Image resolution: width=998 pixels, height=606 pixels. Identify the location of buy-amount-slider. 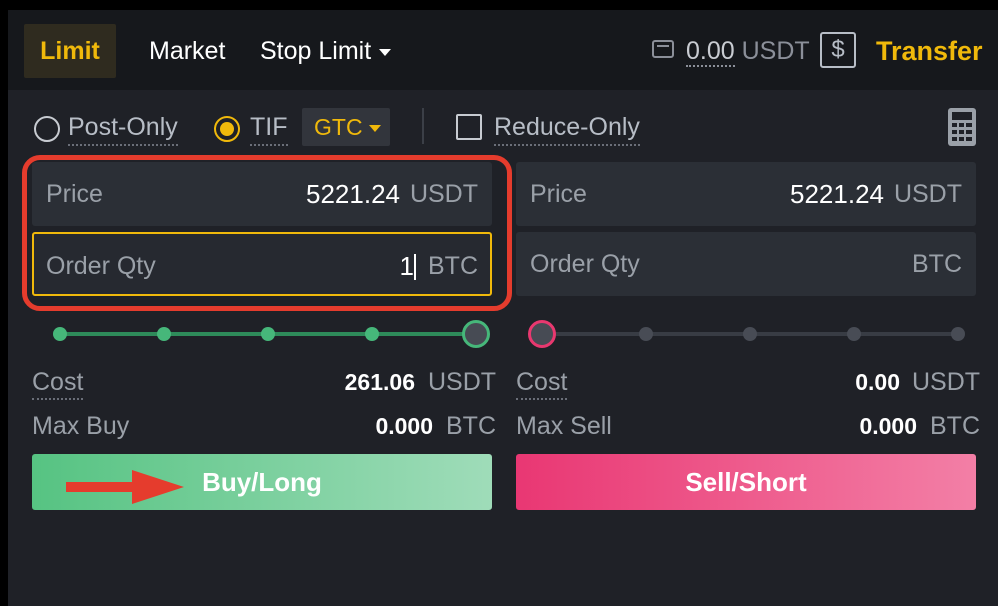
(271, 334).